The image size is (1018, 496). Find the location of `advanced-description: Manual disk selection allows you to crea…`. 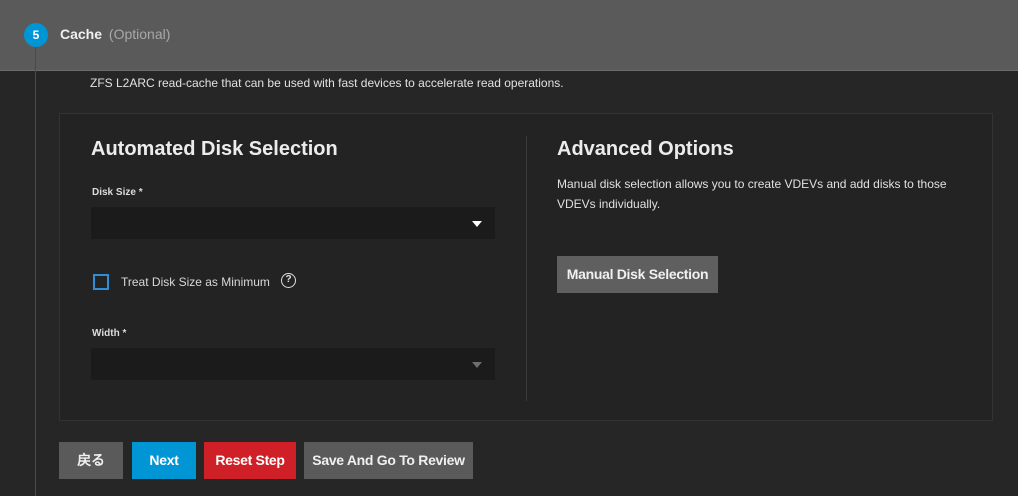

advanced-description: Manual disk selection allows you to crea… is located at coordinates (752, 194).